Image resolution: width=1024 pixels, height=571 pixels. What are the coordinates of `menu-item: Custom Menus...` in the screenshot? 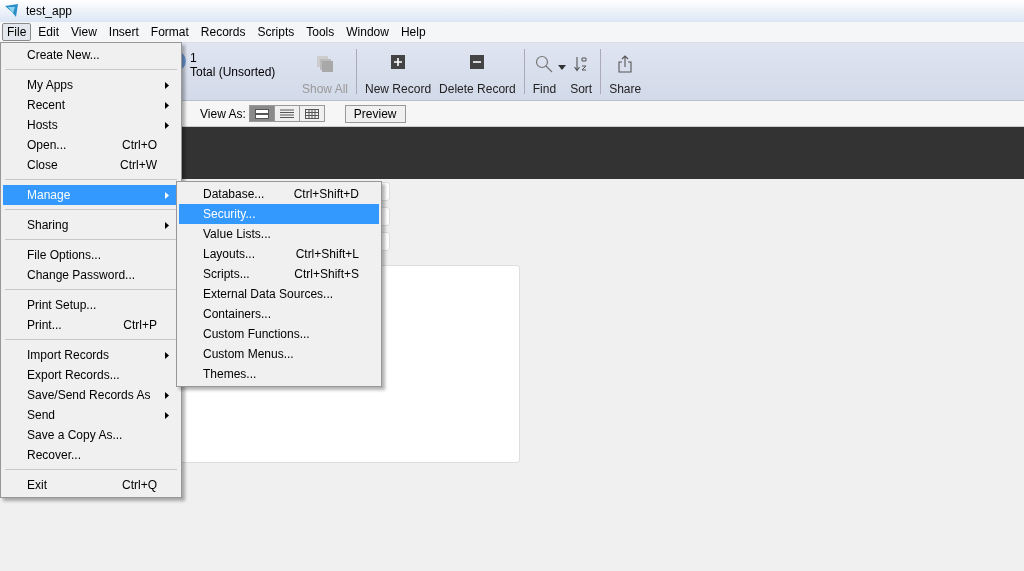 It's located at (279, 354).